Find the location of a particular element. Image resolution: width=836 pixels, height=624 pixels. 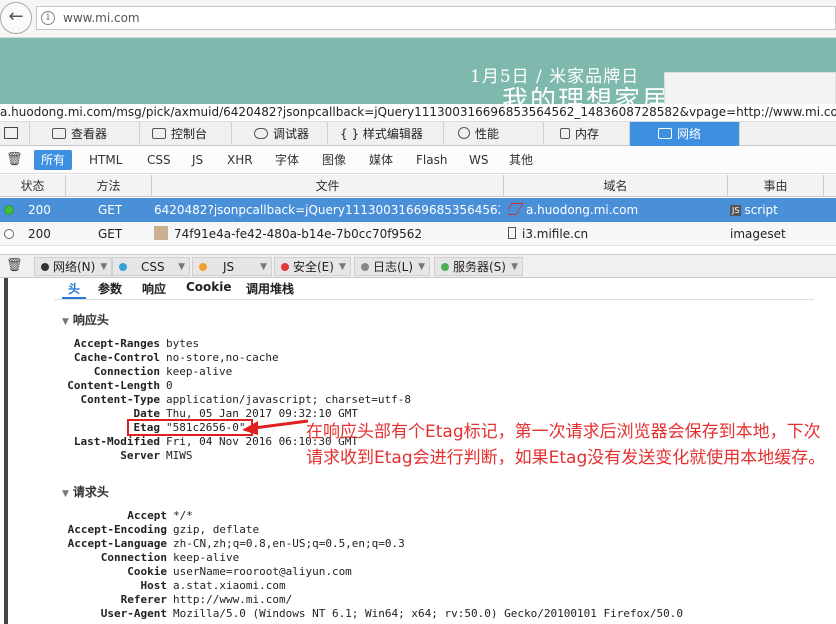

console-filter-security: 安全(E) ▼ is located at coordinates (312, 266).